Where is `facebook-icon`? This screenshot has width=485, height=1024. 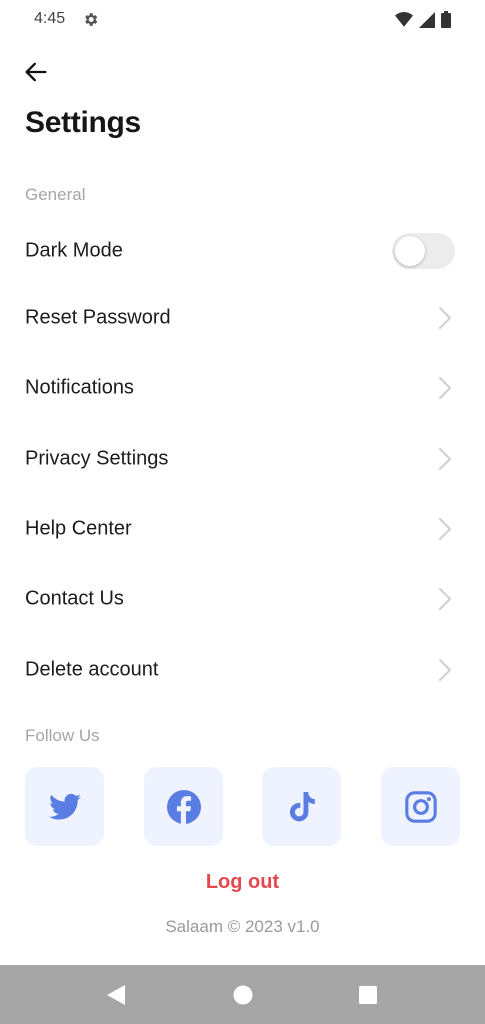 facebook-icon is located at coordinates (183, 806).